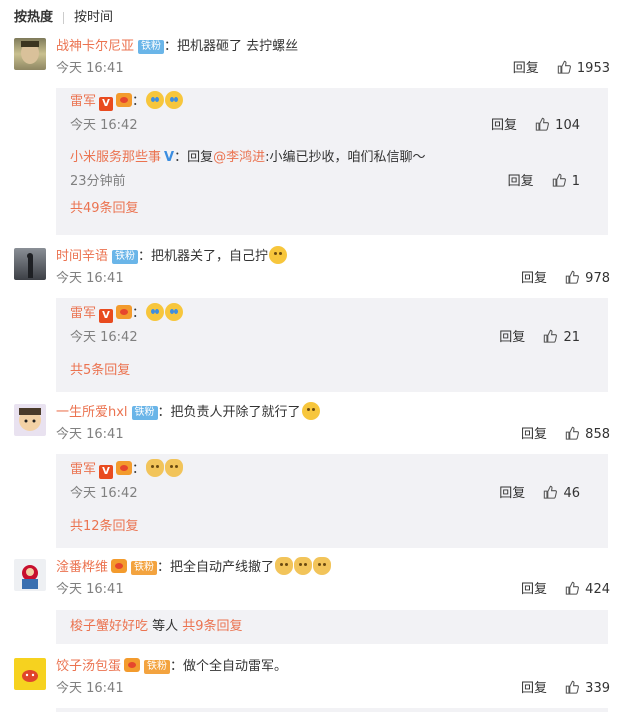  Describe the element at coordinates (115, 157) in the screenshot. I see `reply-username: 小米服务那些事` at that location.